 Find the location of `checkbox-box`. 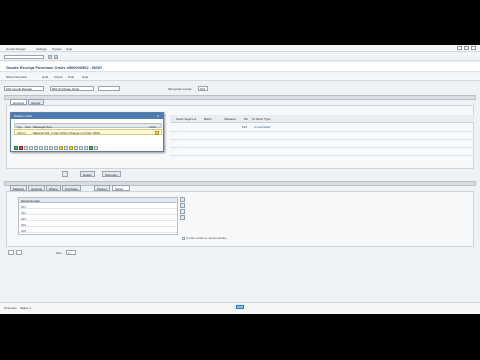

checkbox-box is located at coordinates (183, 238).